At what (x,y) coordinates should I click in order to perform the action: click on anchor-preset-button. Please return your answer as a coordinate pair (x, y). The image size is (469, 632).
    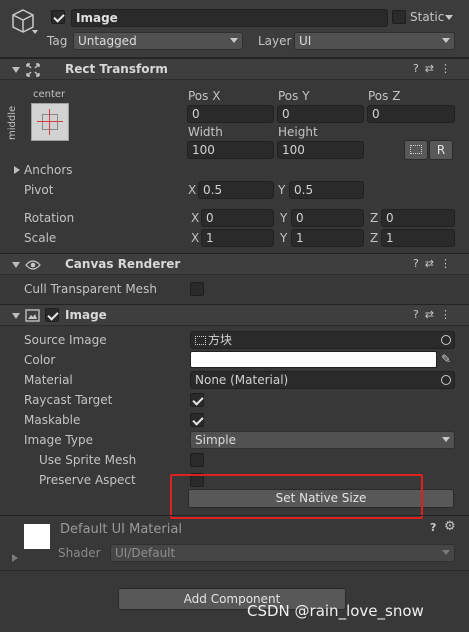
    Looking at the image, I should click on (50, 122).